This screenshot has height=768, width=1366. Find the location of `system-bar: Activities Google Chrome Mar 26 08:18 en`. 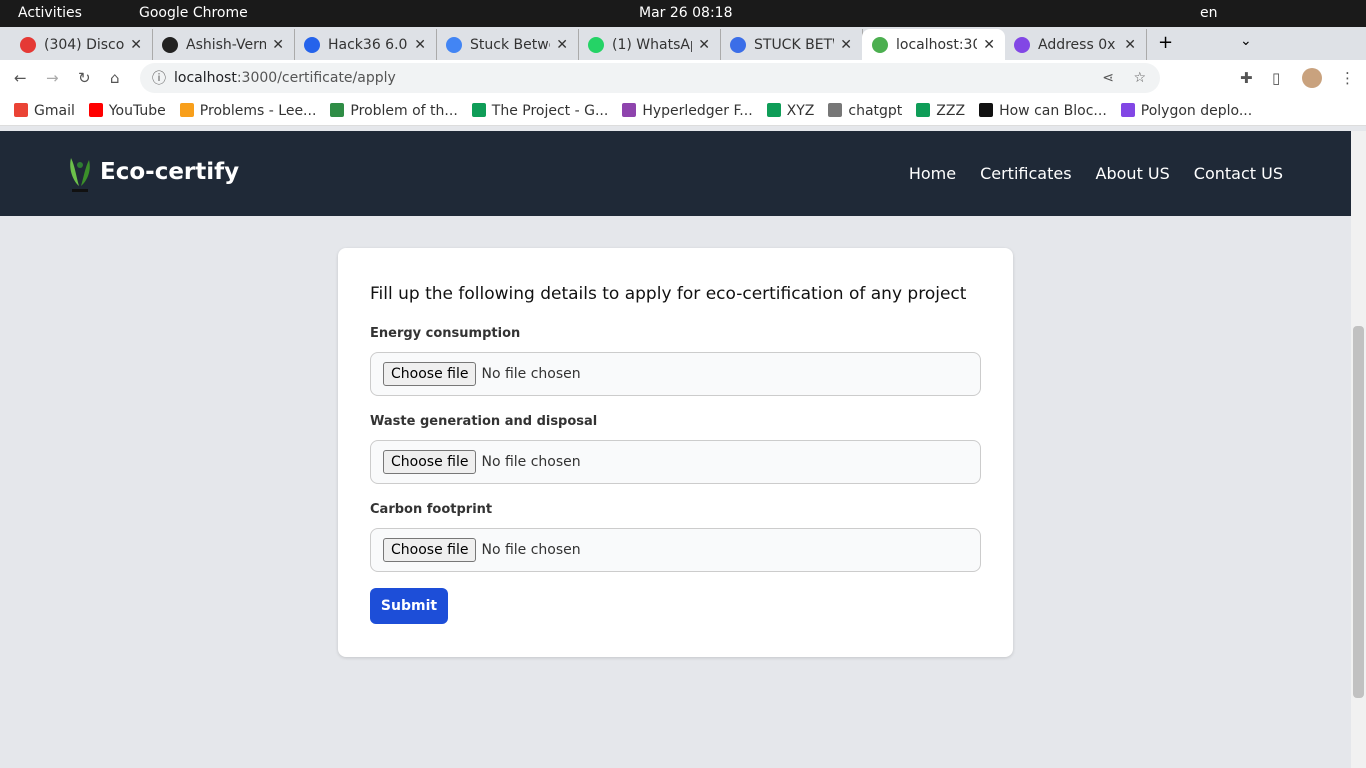

system-bar: Activities Google Chrome Mar 26 08:18 en is located at coordinates (683, 13).